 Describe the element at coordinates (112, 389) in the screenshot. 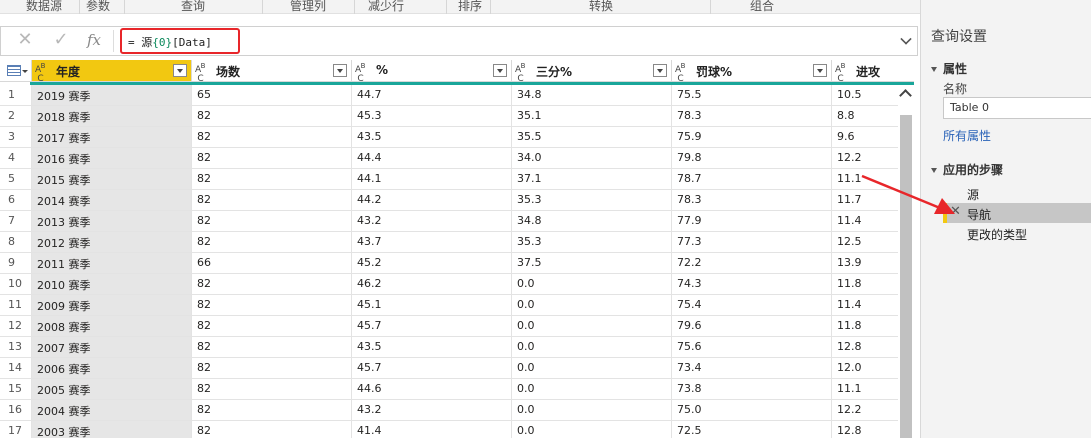

I see `table-cell: 2005 赛季` at that location.